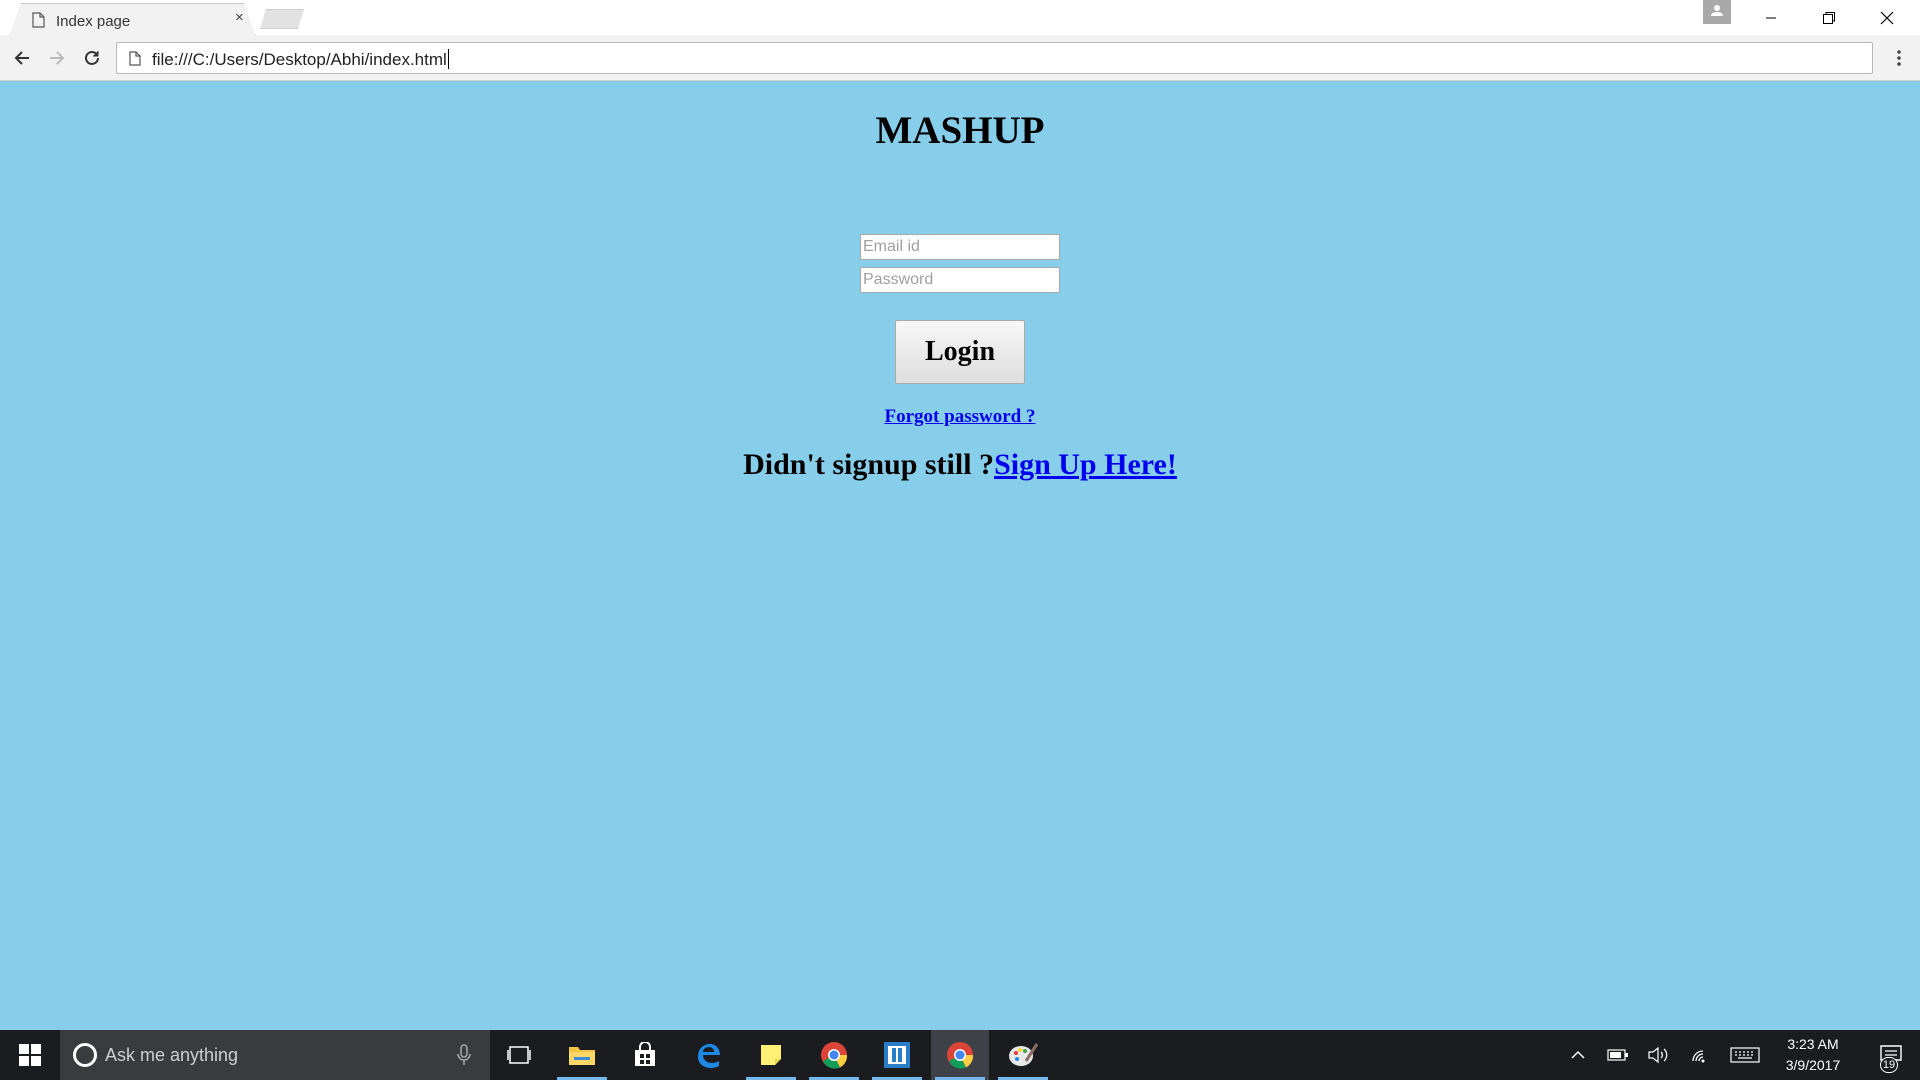  What do you see at coordinates (1085, 464) in the screenshot?
I see `signup-link: Sign Up Here!` at bounding box center [1085, 464].